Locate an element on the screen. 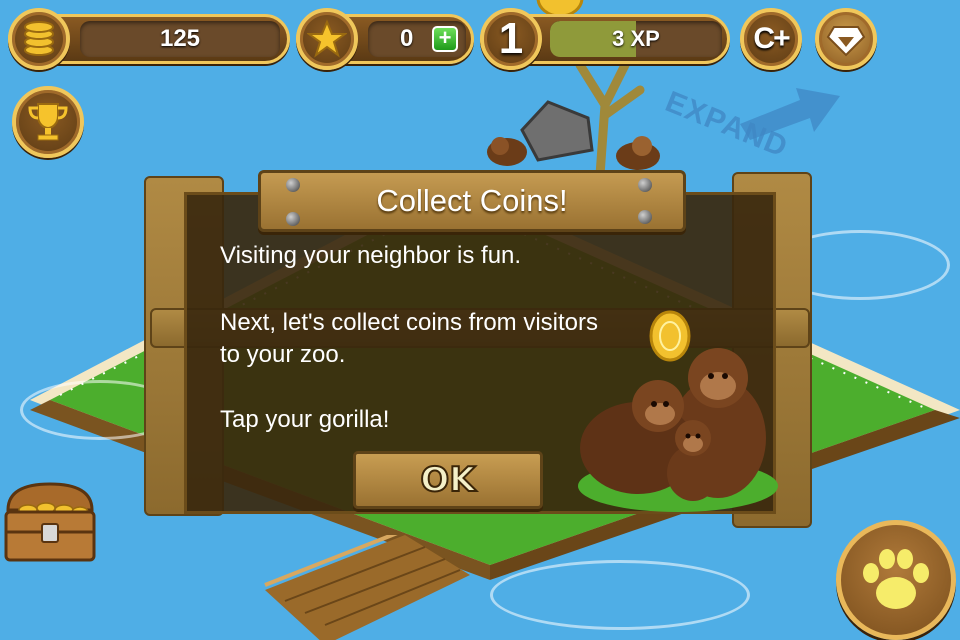 Image resolution: width=960 pixels, height=640 pixels. star-icon is located at coordinates (327, 38).